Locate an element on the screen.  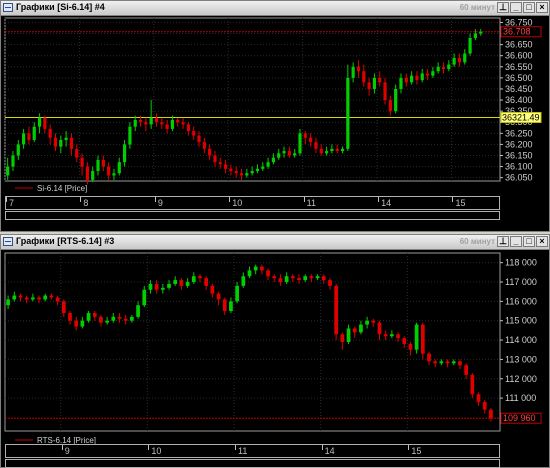
y-tick-label: 36.600 is located at coordinates (519, 56).